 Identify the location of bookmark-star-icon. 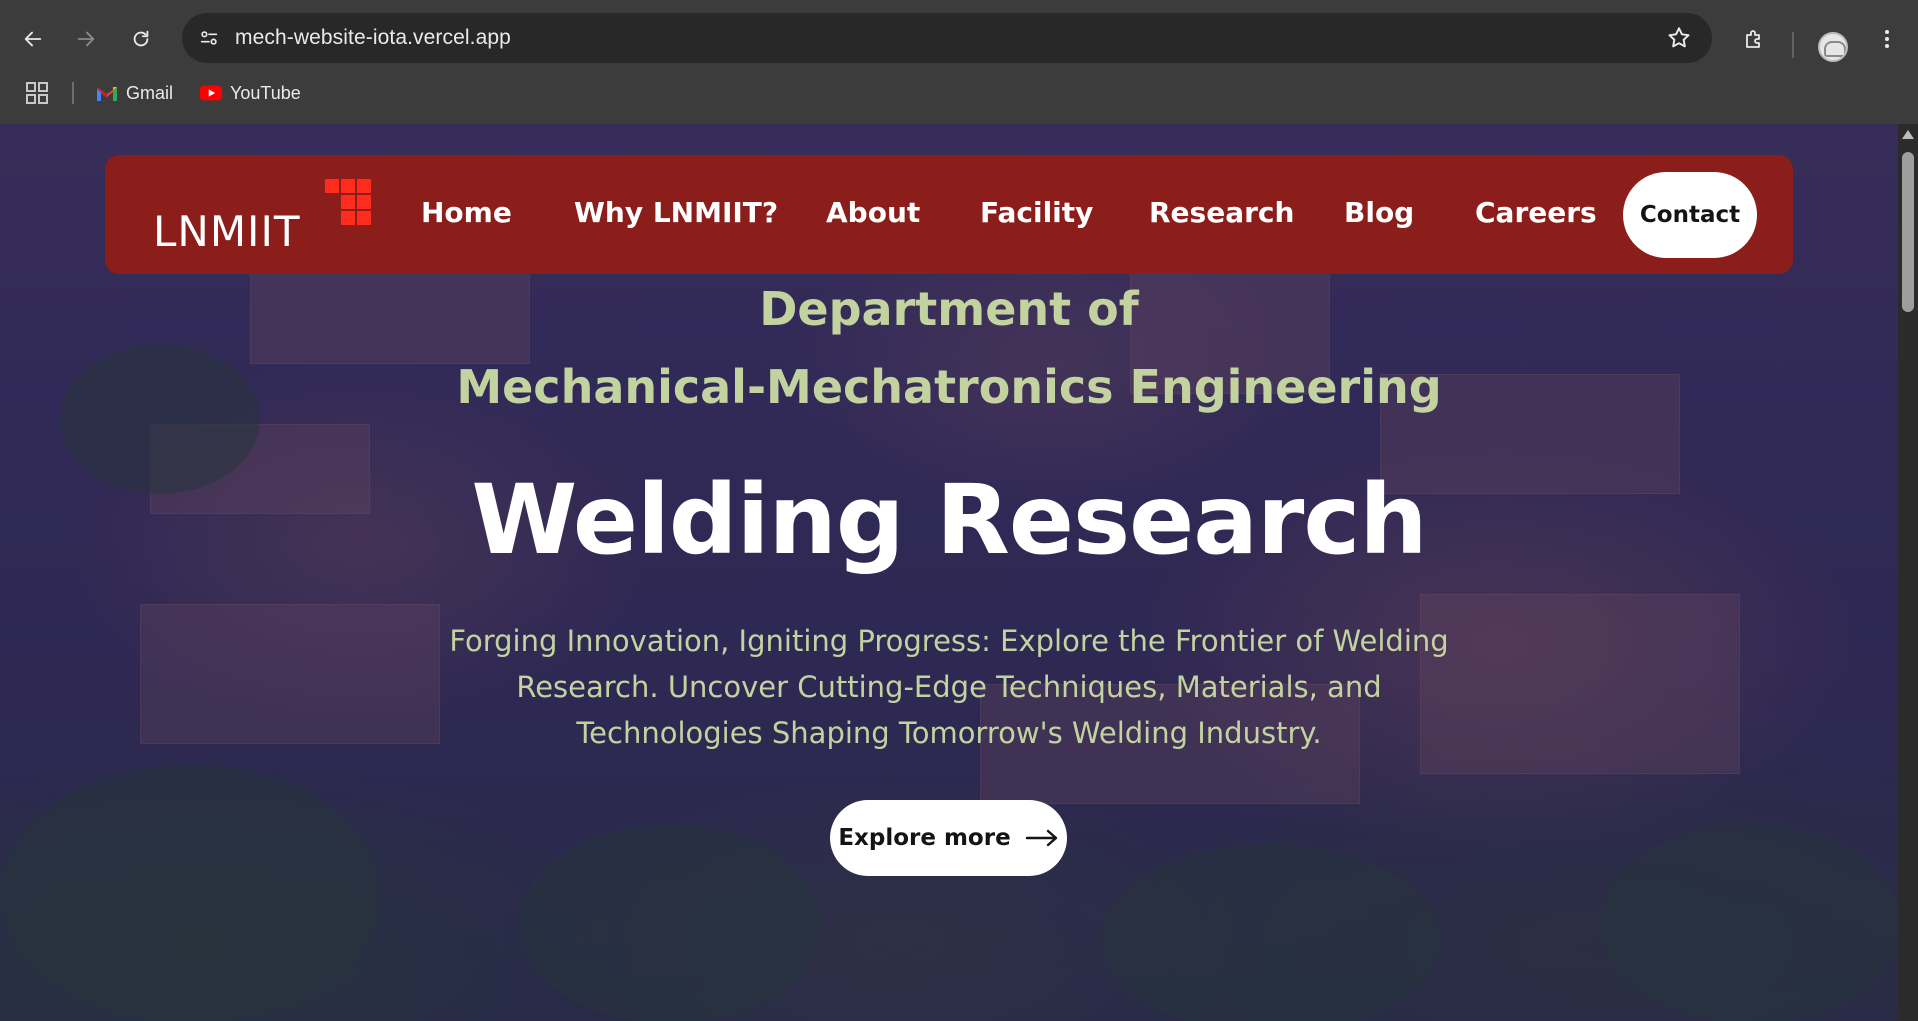
(1679, 38).